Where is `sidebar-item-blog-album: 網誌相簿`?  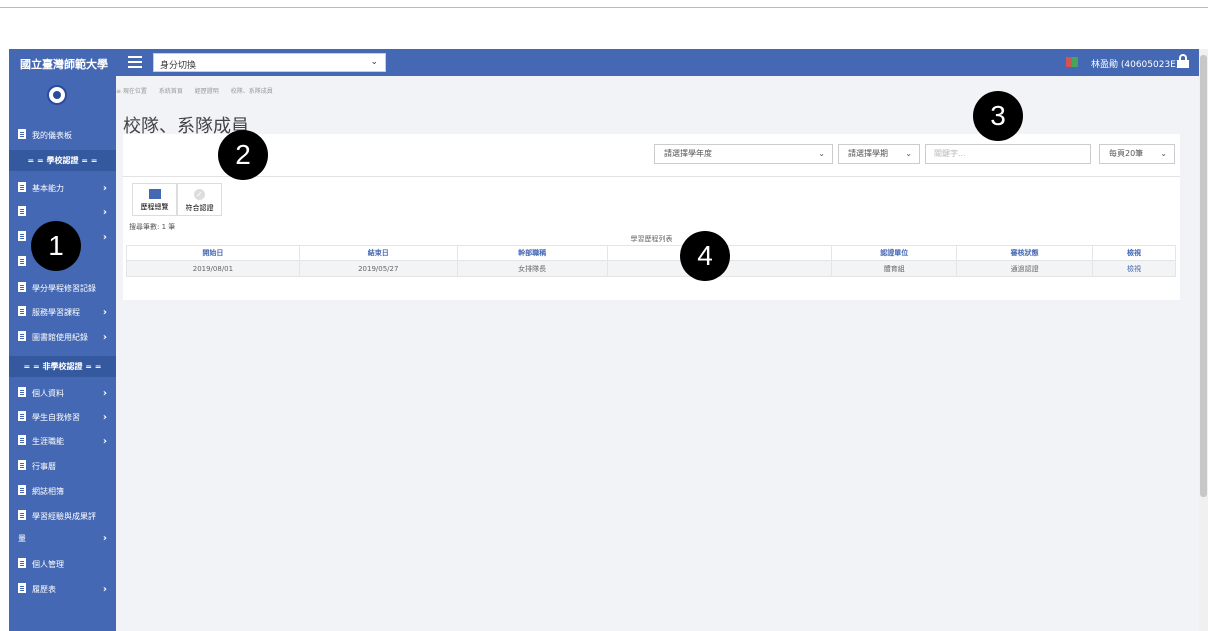
sidebar-item-blog-album: 網誌相簿 is located at coordinates (62, 491).